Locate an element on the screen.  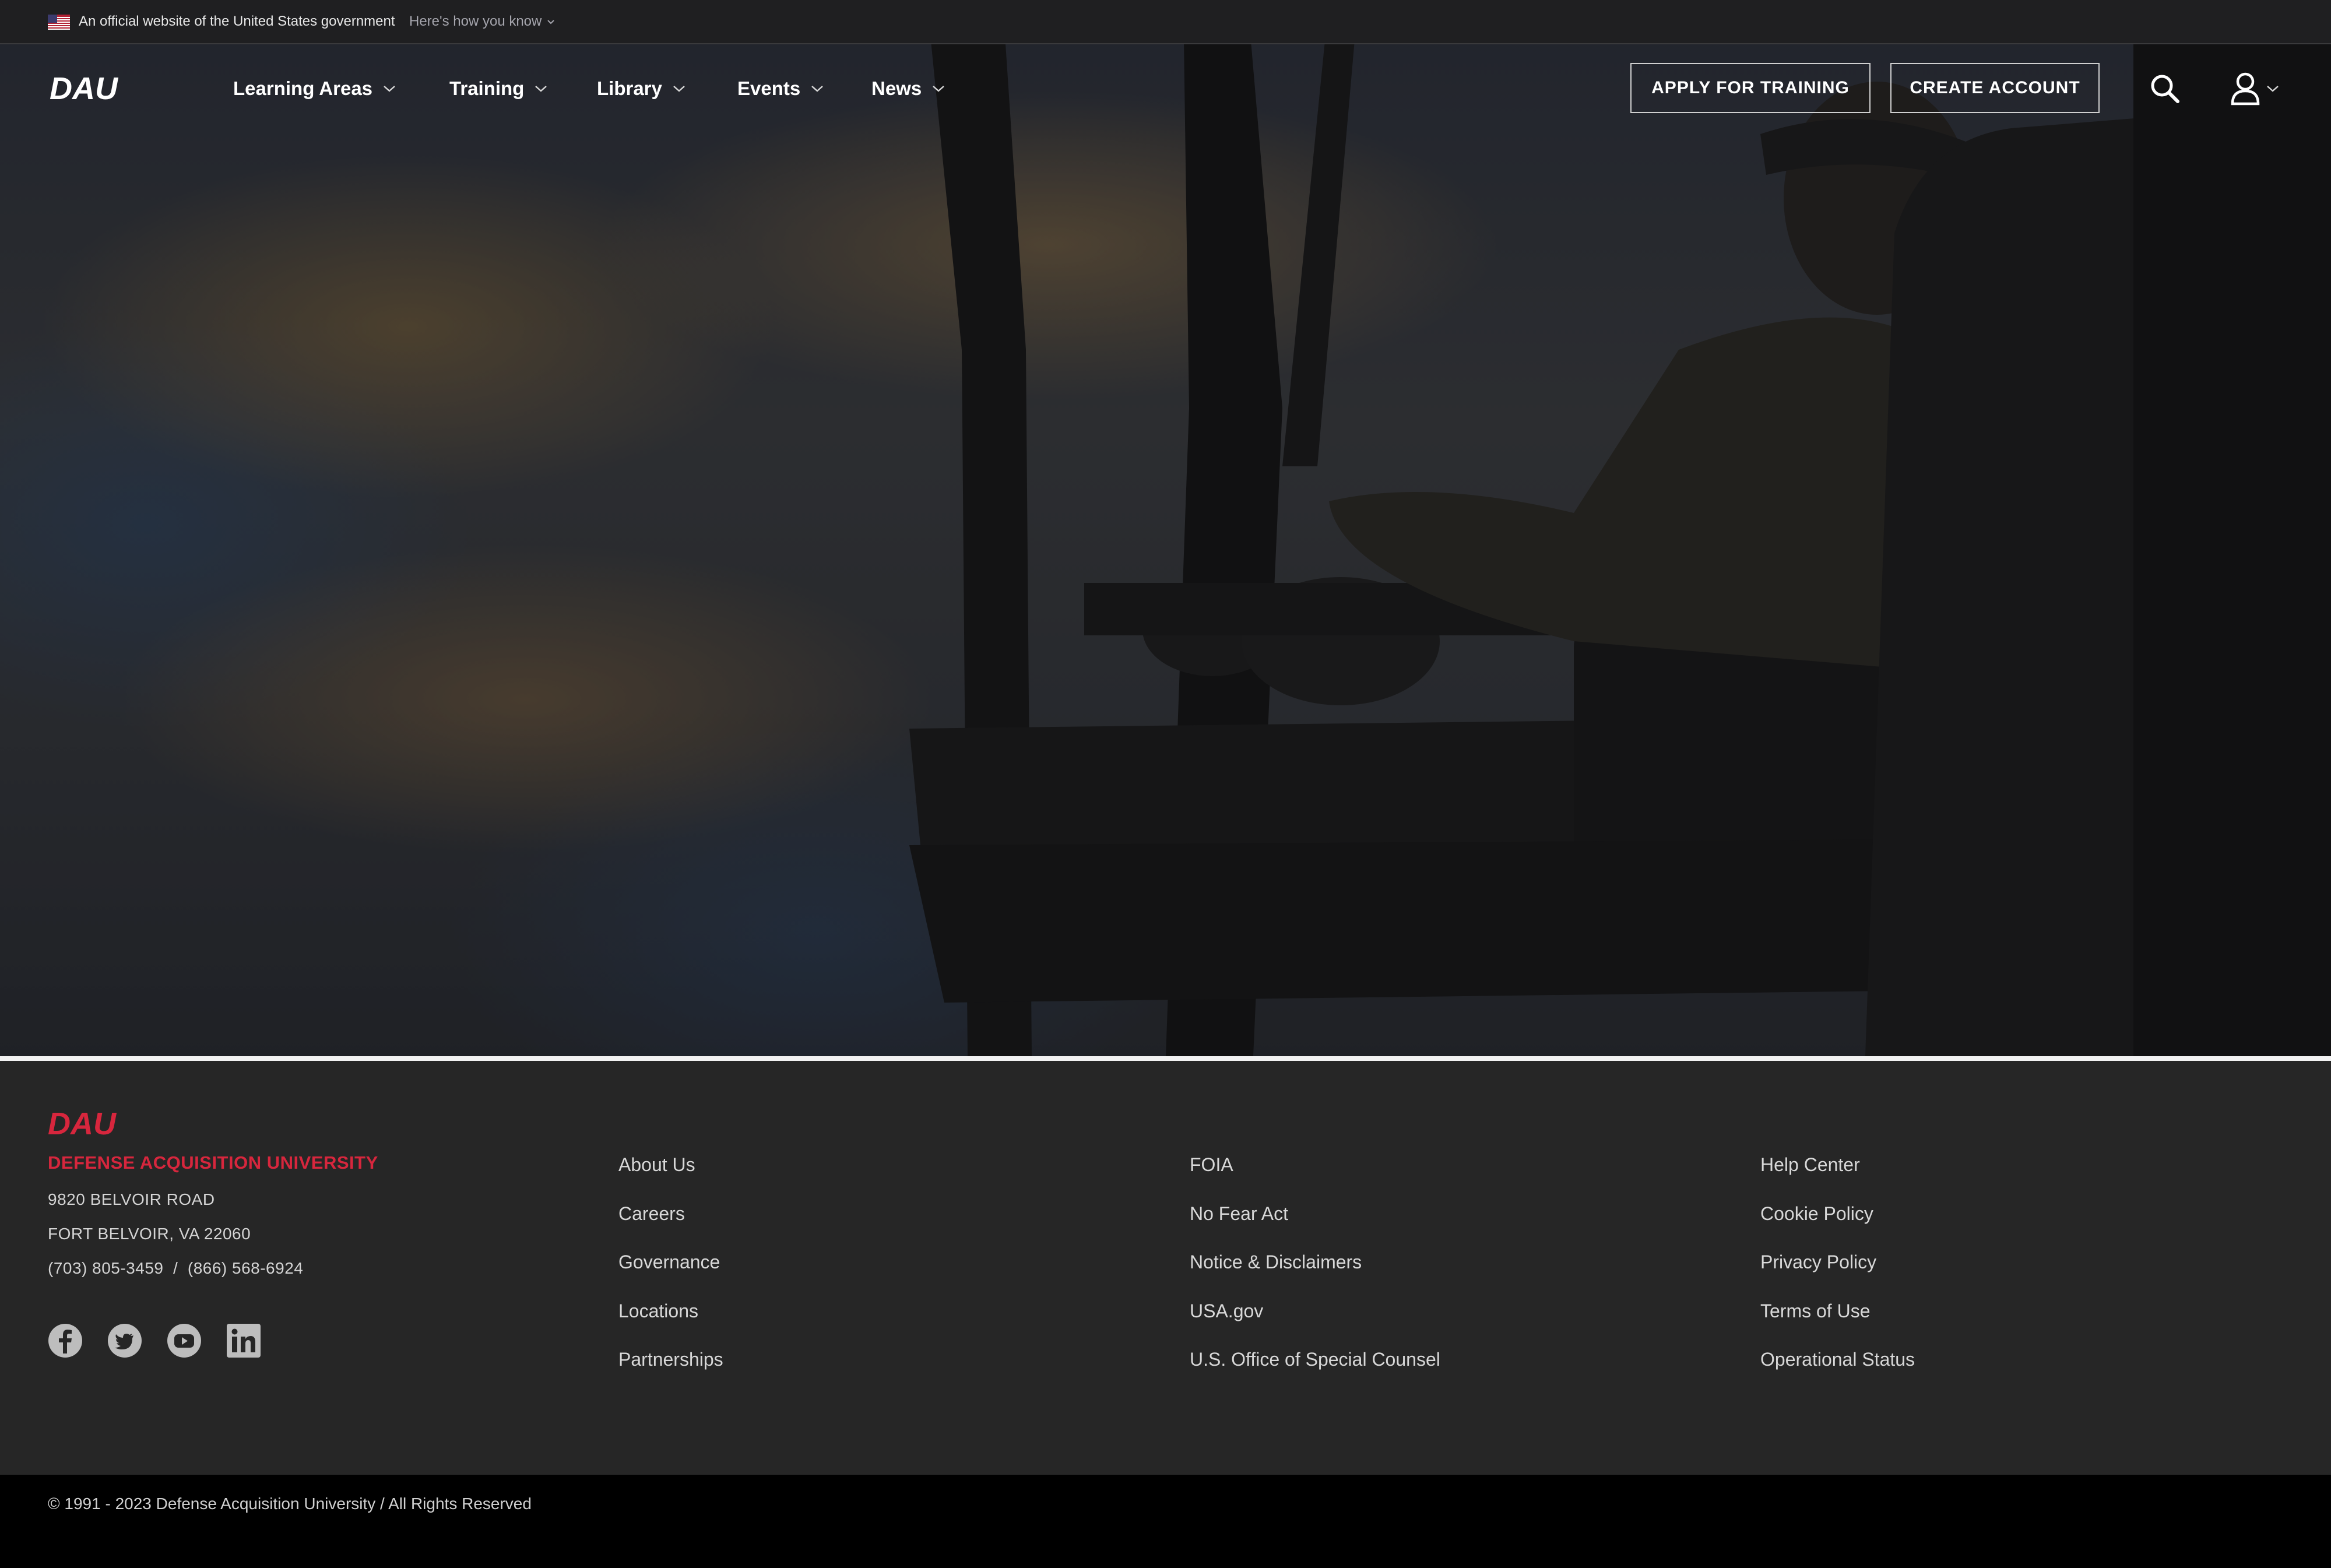
nav-events: Events is located at coordinates (780, 88).